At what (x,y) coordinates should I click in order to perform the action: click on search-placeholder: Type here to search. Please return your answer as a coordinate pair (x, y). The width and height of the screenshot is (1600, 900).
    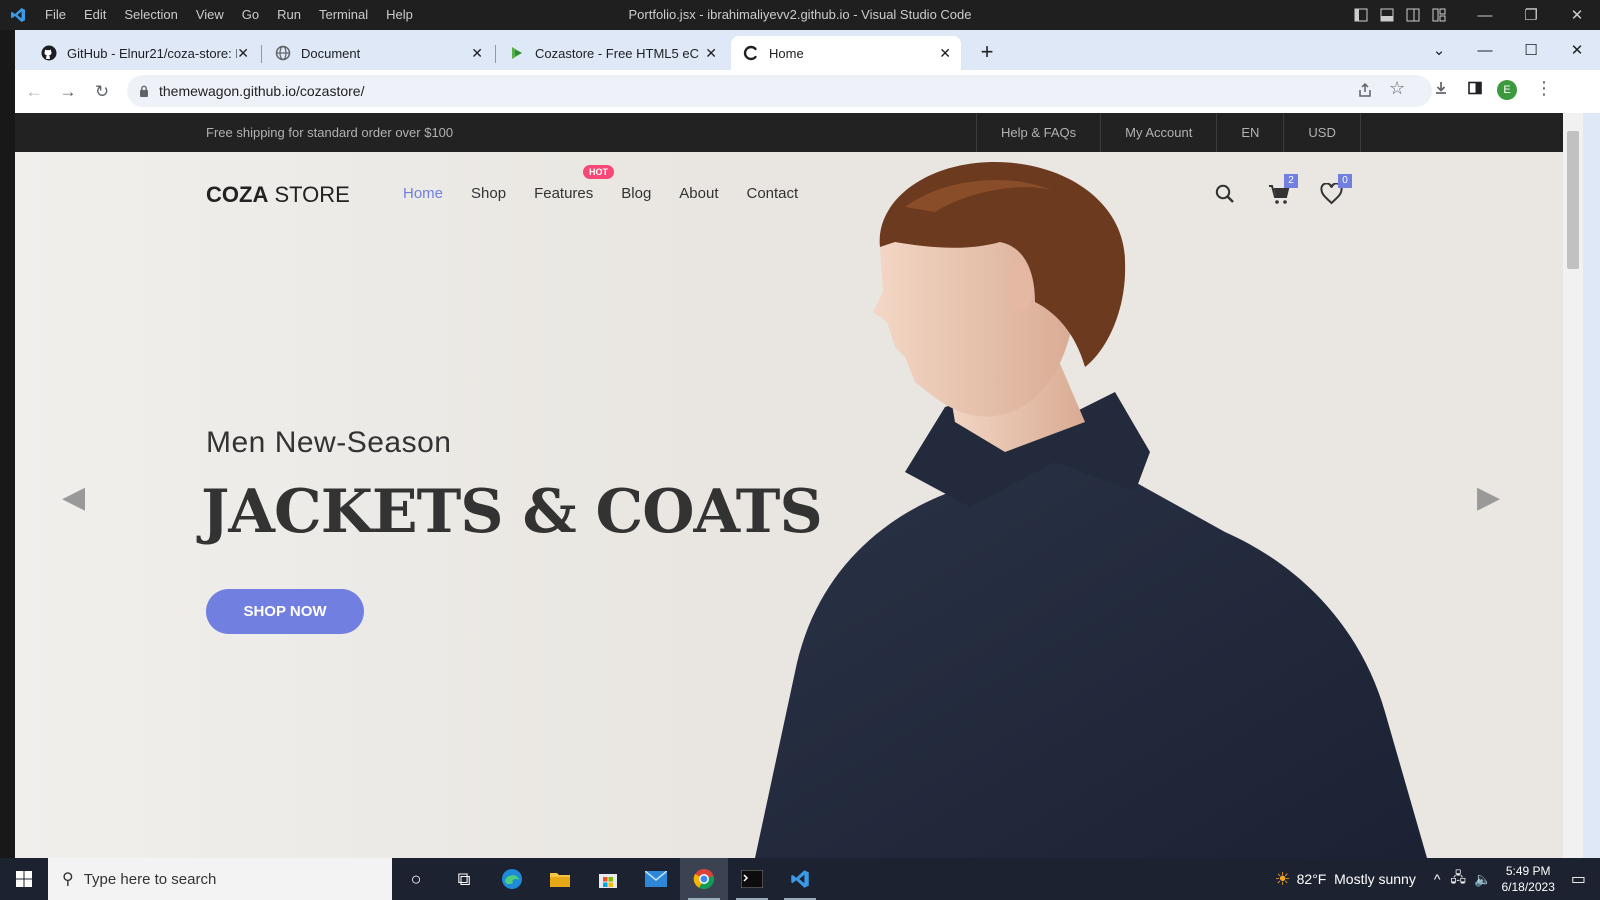
    Looking at the image, I should click on (150, 879).